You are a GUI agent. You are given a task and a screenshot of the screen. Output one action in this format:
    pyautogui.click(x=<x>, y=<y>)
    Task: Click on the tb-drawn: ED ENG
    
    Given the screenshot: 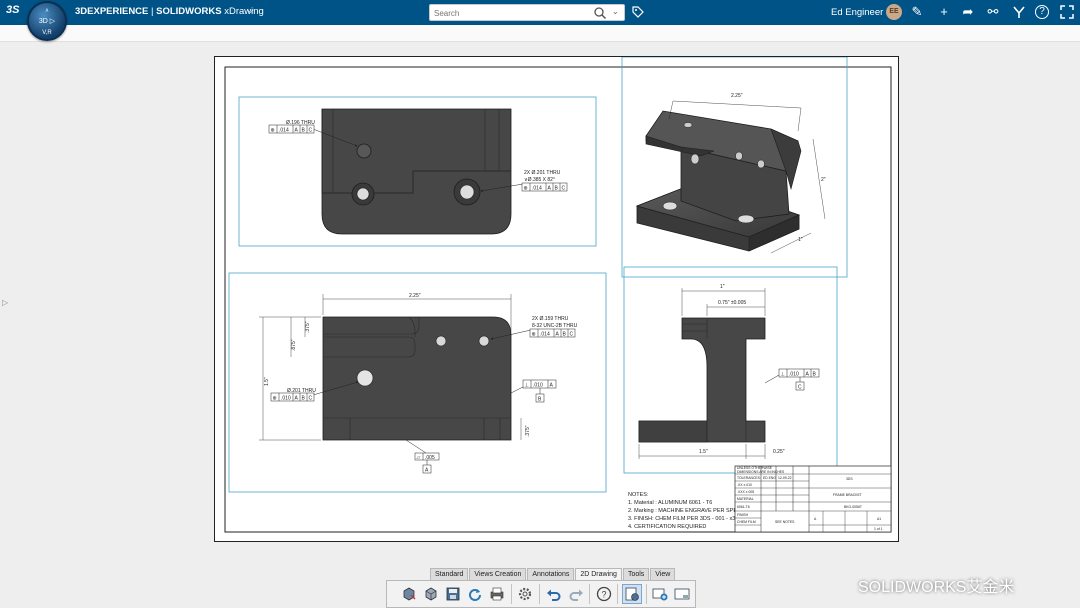 What is the action you would take?
    pyautogui.click(x=769, y=478)
    